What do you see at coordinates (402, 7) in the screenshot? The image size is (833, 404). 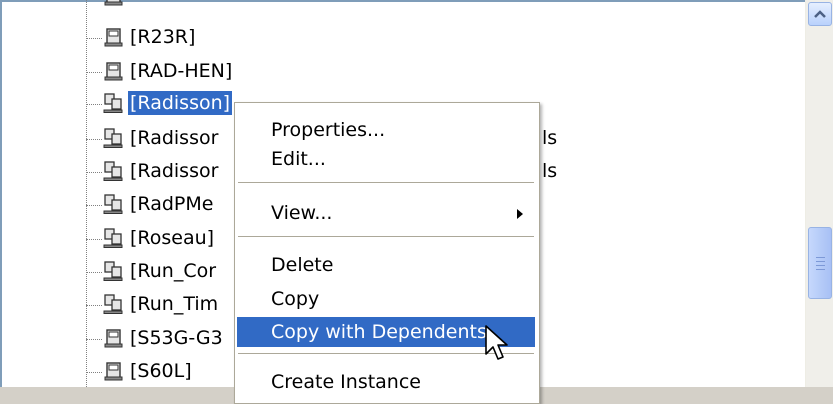 I see `tree-item-partial` at bounding box center [402, 7].